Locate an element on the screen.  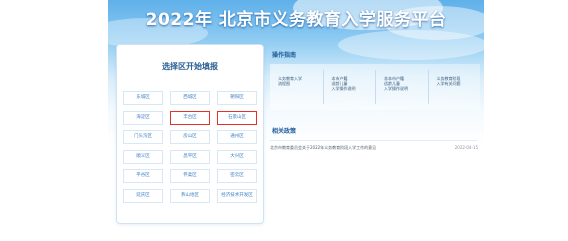
district-button: 燕山地区 is located at coordinates (190, 195).